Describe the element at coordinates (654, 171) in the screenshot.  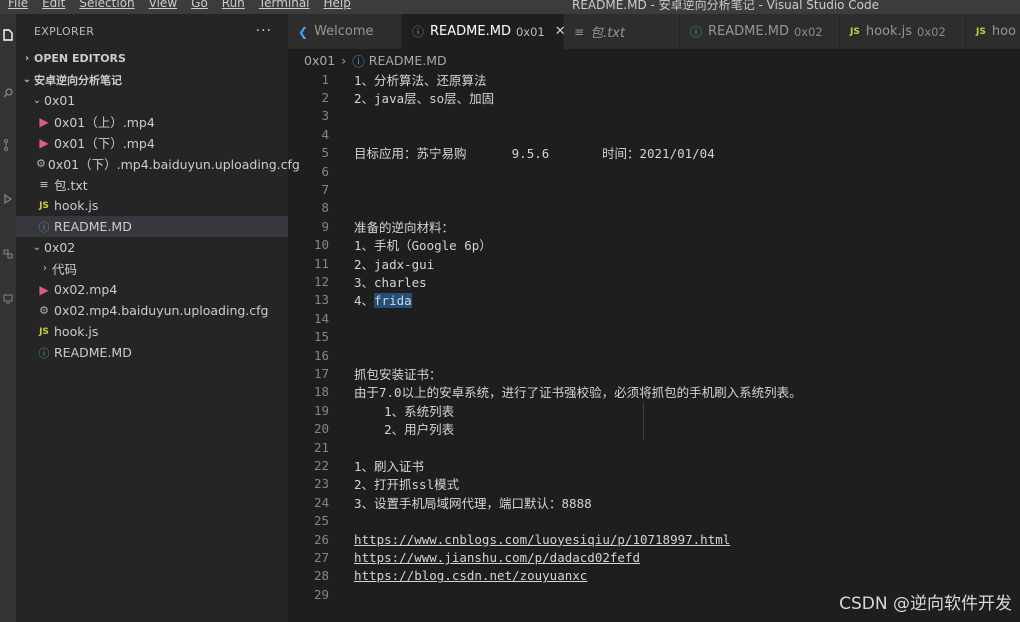
I see `editor-line: 6` at that location.